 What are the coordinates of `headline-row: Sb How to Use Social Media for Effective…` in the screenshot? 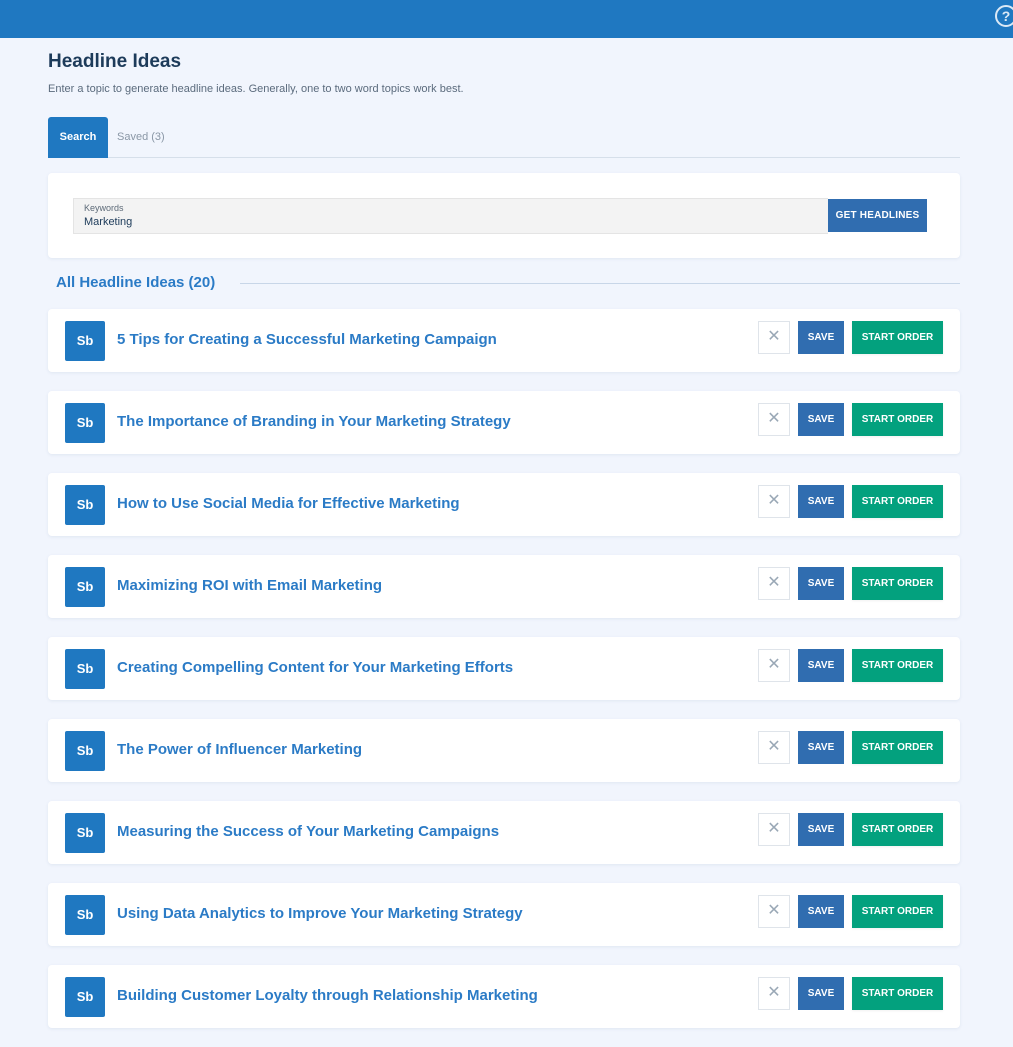 It's located at (504, 504).